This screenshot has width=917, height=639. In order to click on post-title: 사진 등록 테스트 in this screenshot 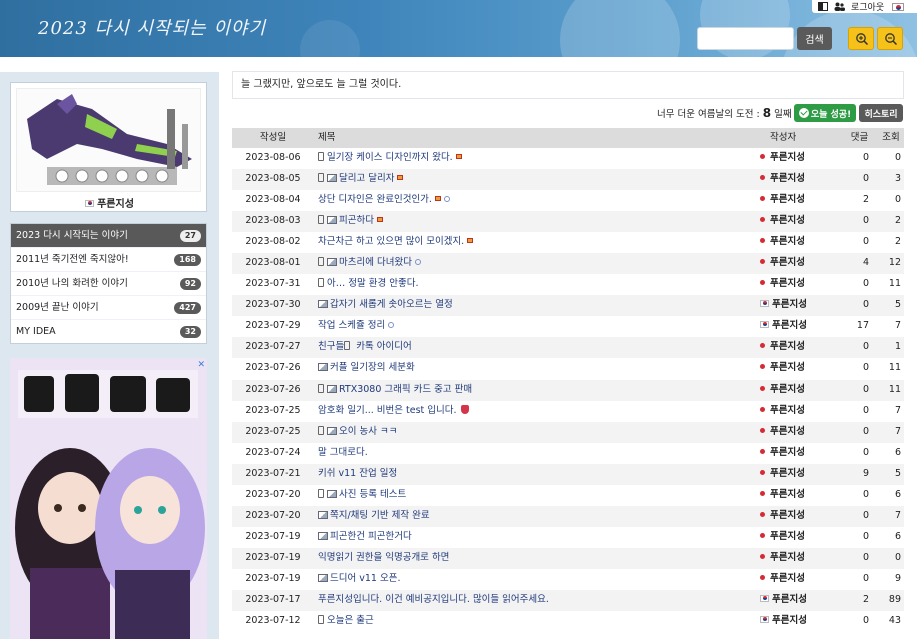, I will do `click(533, 495)`.